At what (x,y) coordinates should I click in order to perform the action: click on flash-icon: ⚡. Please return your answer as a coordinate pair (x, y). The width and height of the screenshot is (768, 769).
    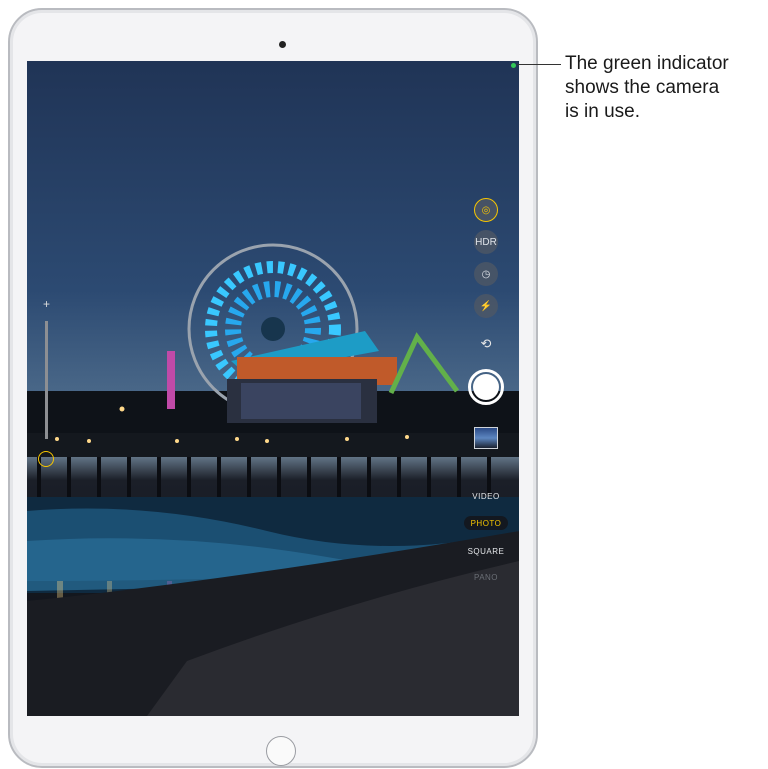
    Looking at the image, I should click on (486, 306).